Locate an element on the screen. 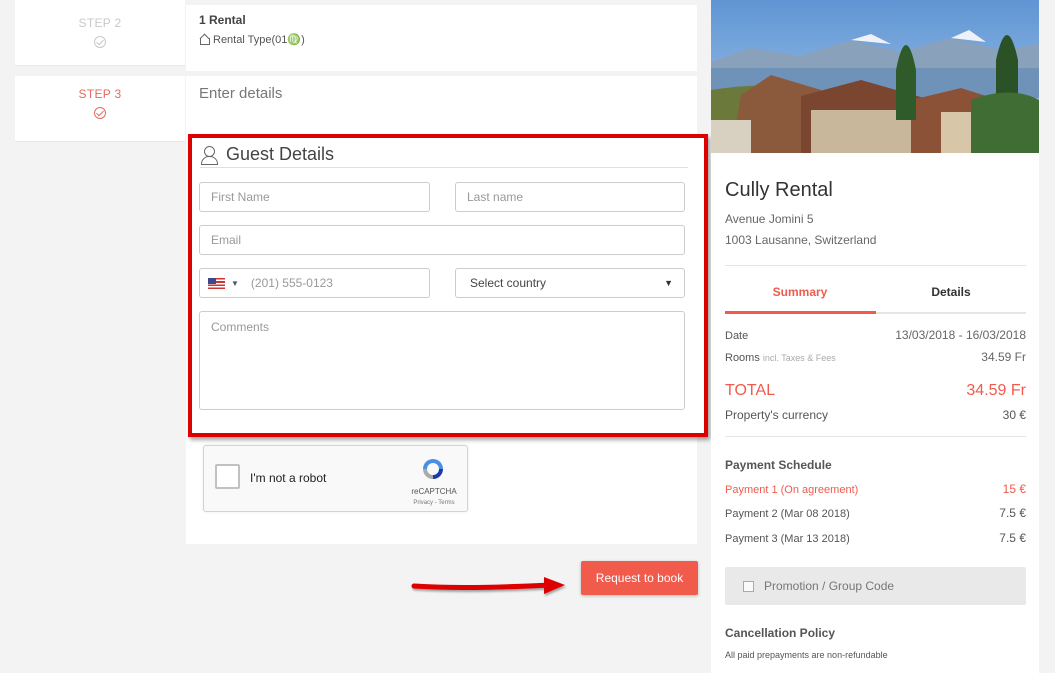  country-select: Select country ▼ is located at coordinates (570, 283).